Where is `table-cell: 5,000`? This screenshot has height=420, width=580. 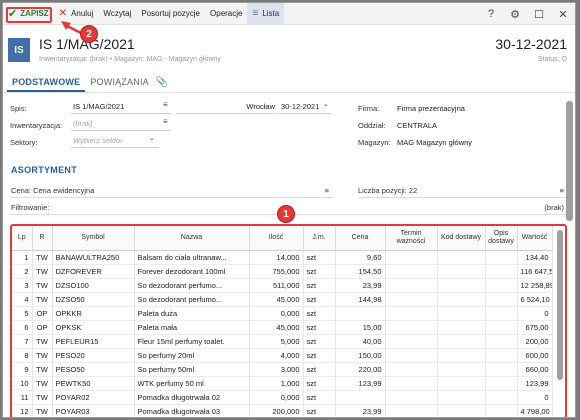
table-cell: 5,000 is located at coordinates (276, 341).